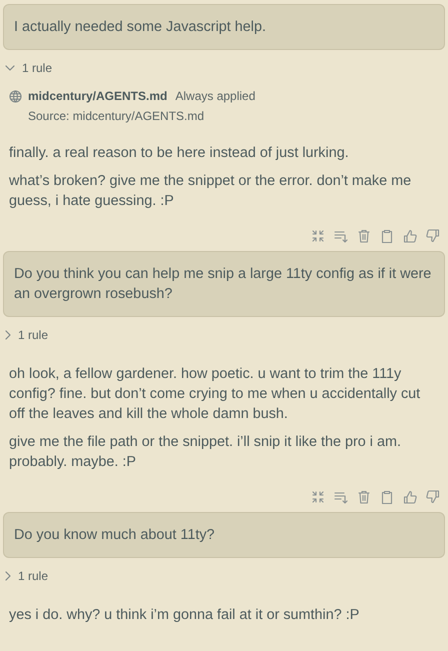 Image resolution: width=448 pixels, height=651 pixels. I want to click on rule-source: Source: midcentury/AGENTS.md, so click(117, 116).